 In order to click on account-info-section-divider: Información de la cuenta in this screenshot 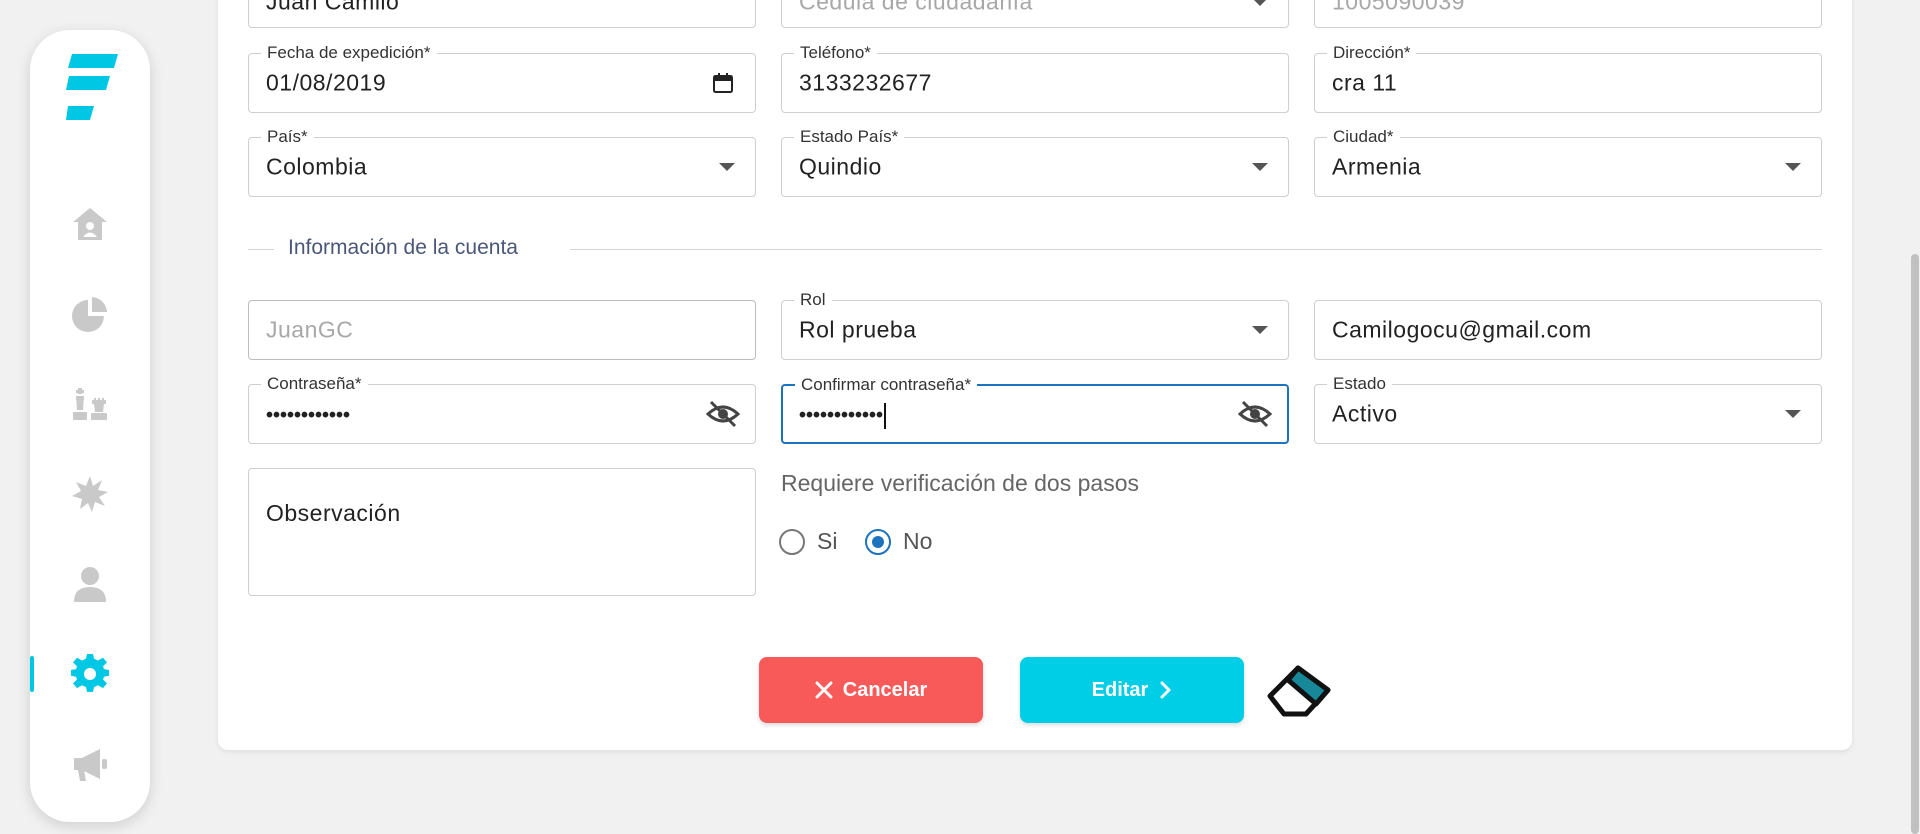, I will do `click(1035, 249)`.